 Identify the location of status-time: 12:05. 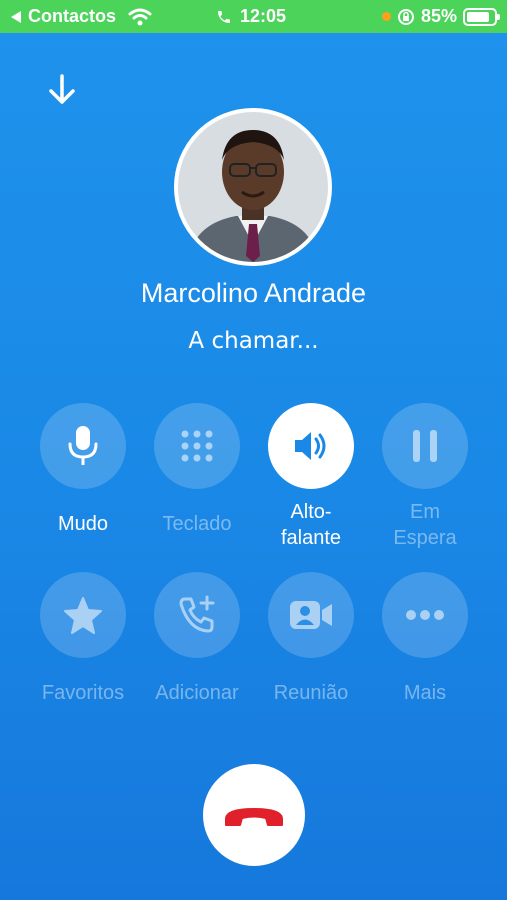
(263, 16).